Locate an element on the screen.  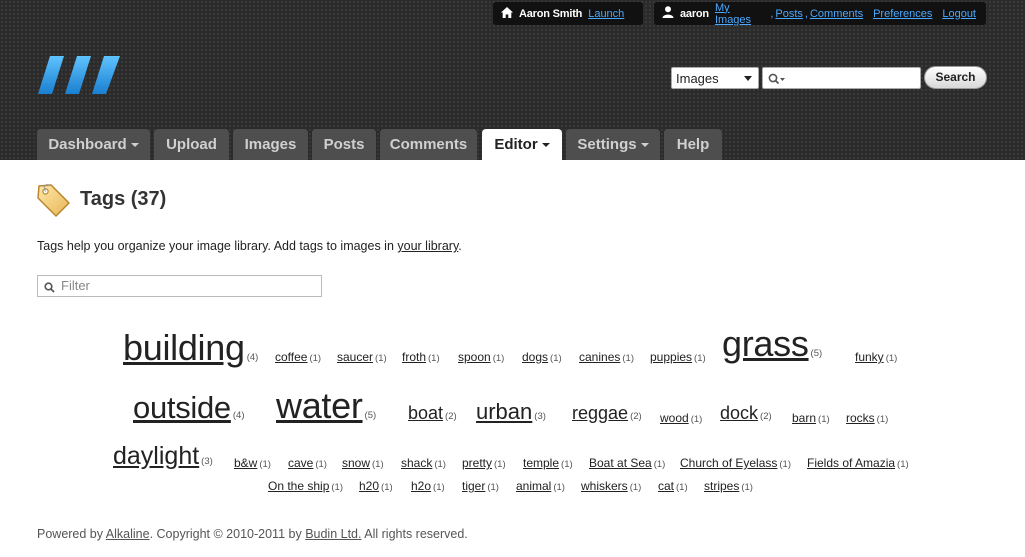
tab-label: Settings is located at coordinates (607, 144).